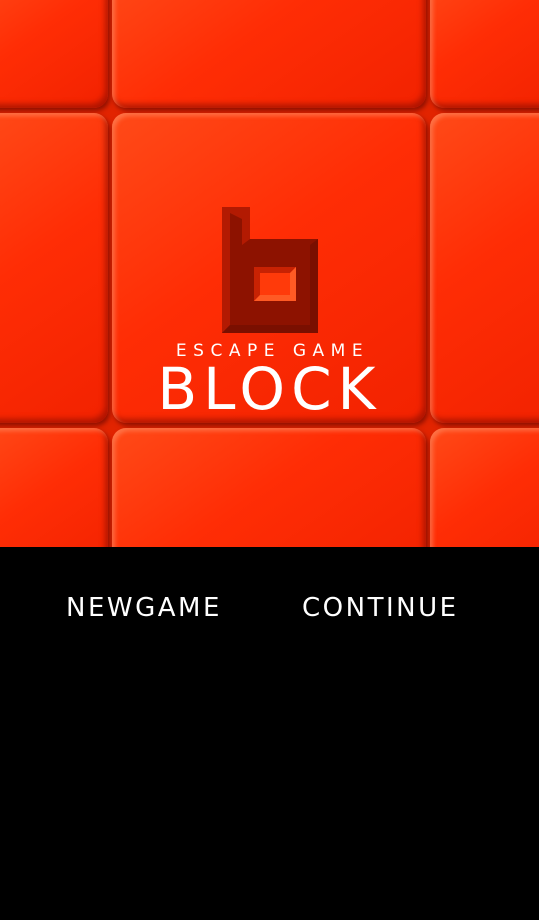 The height and width of the screenshot is (920, 539). I want to click on game-title: BLOCK, so click(269, 389).